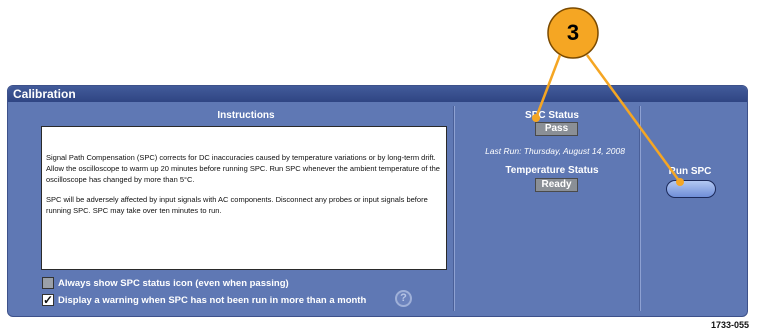 The image size is (757, 335). I want to click on callout-arrow-status-tip, so click(536, 118).